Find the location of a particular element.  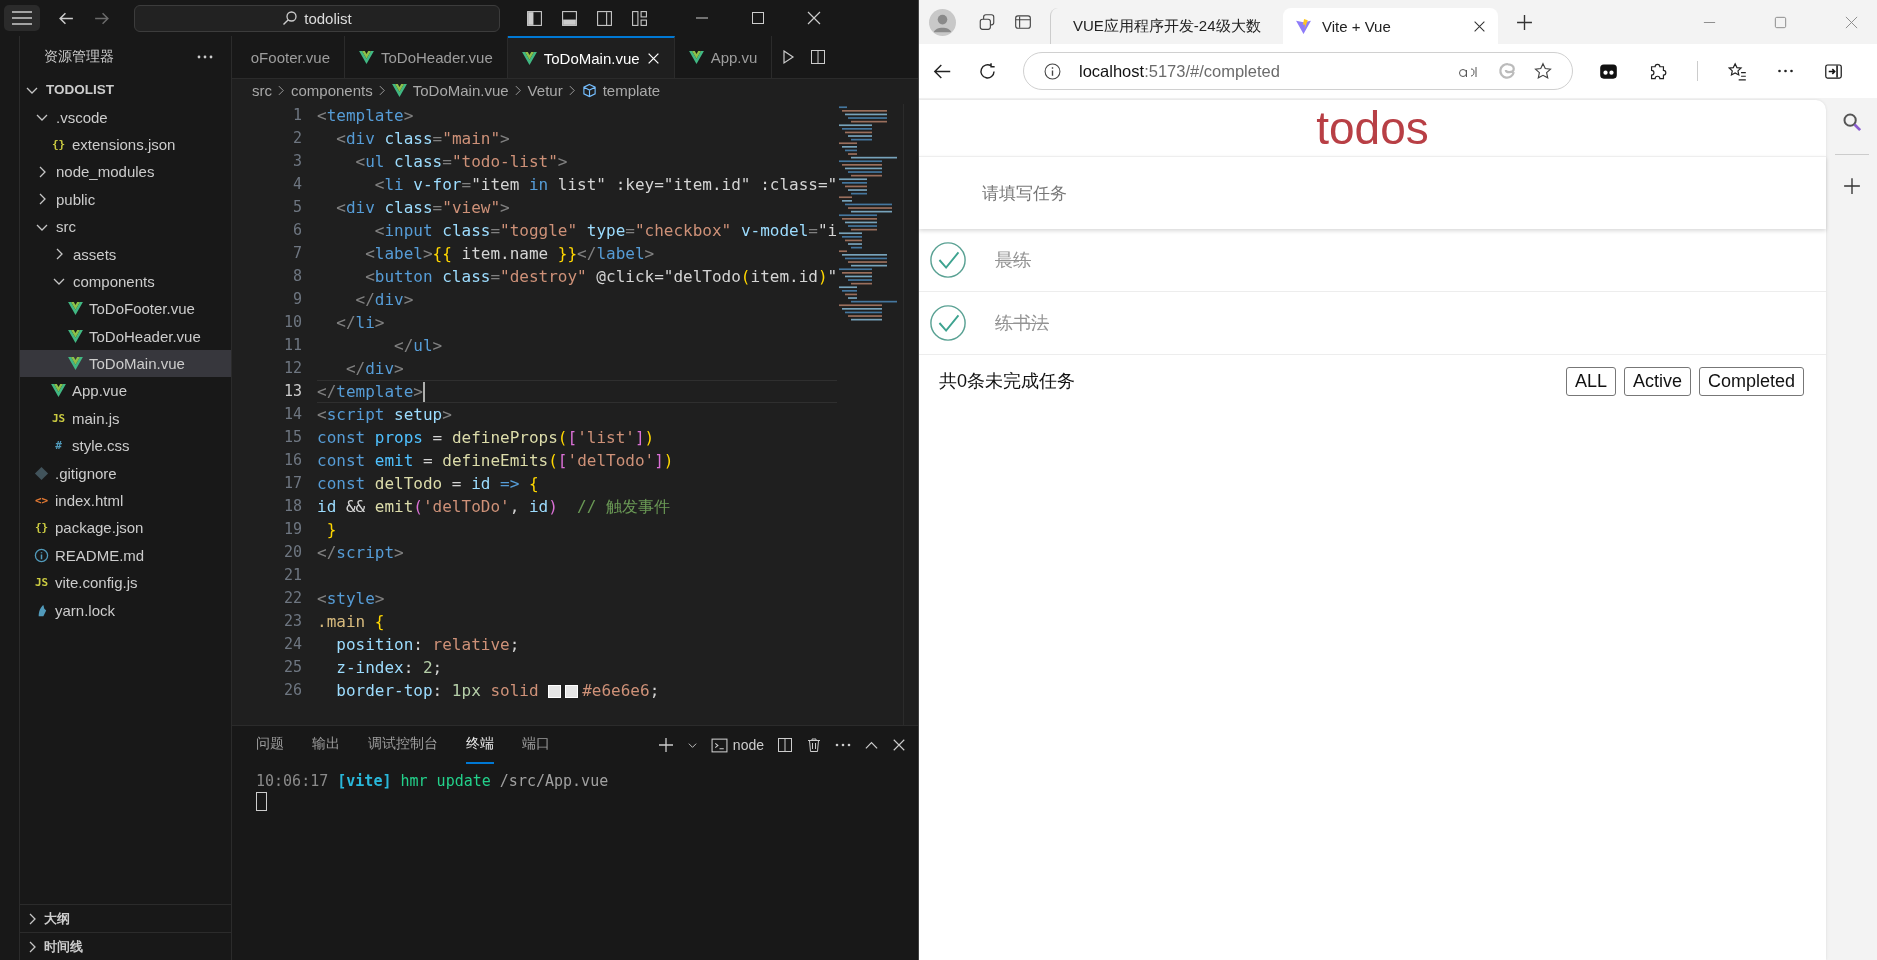

line-number: 10 is located at coordinates (292, 322).